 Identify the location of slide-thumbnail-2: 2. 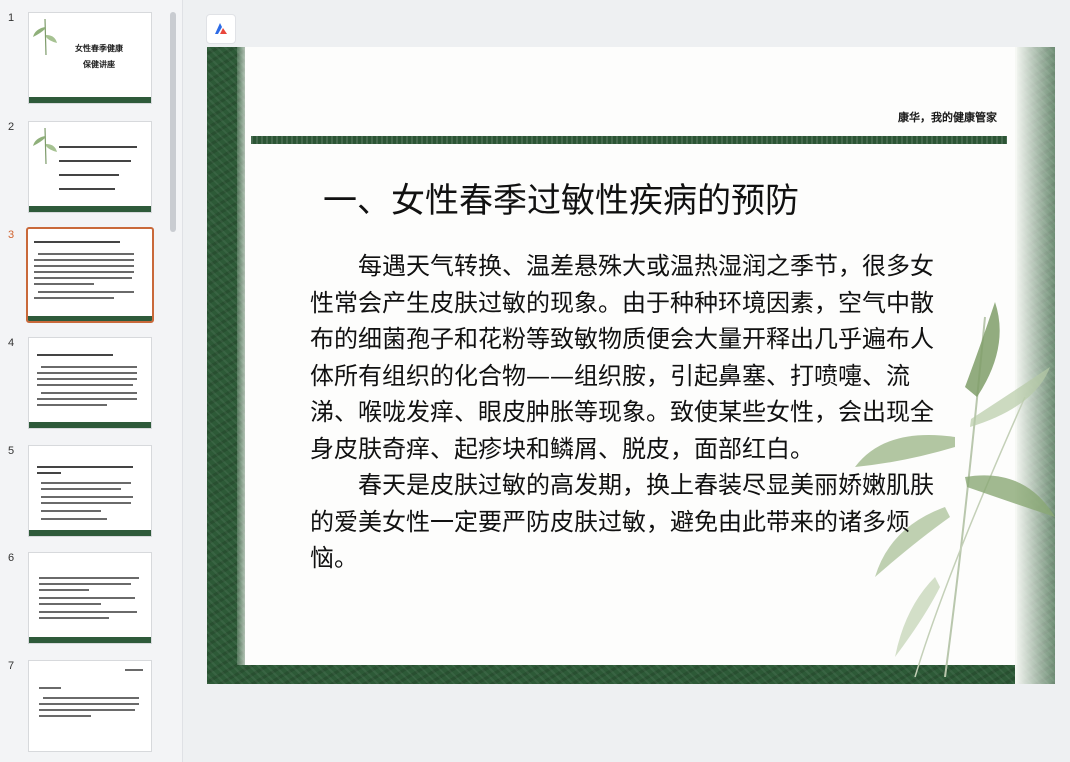
(82, 167).